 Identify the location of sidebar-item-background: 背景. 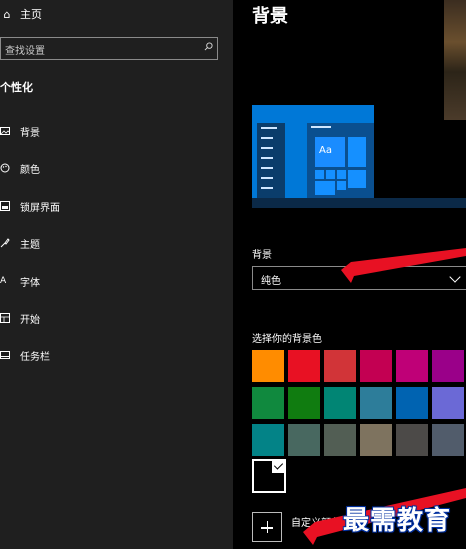
(20, 131).